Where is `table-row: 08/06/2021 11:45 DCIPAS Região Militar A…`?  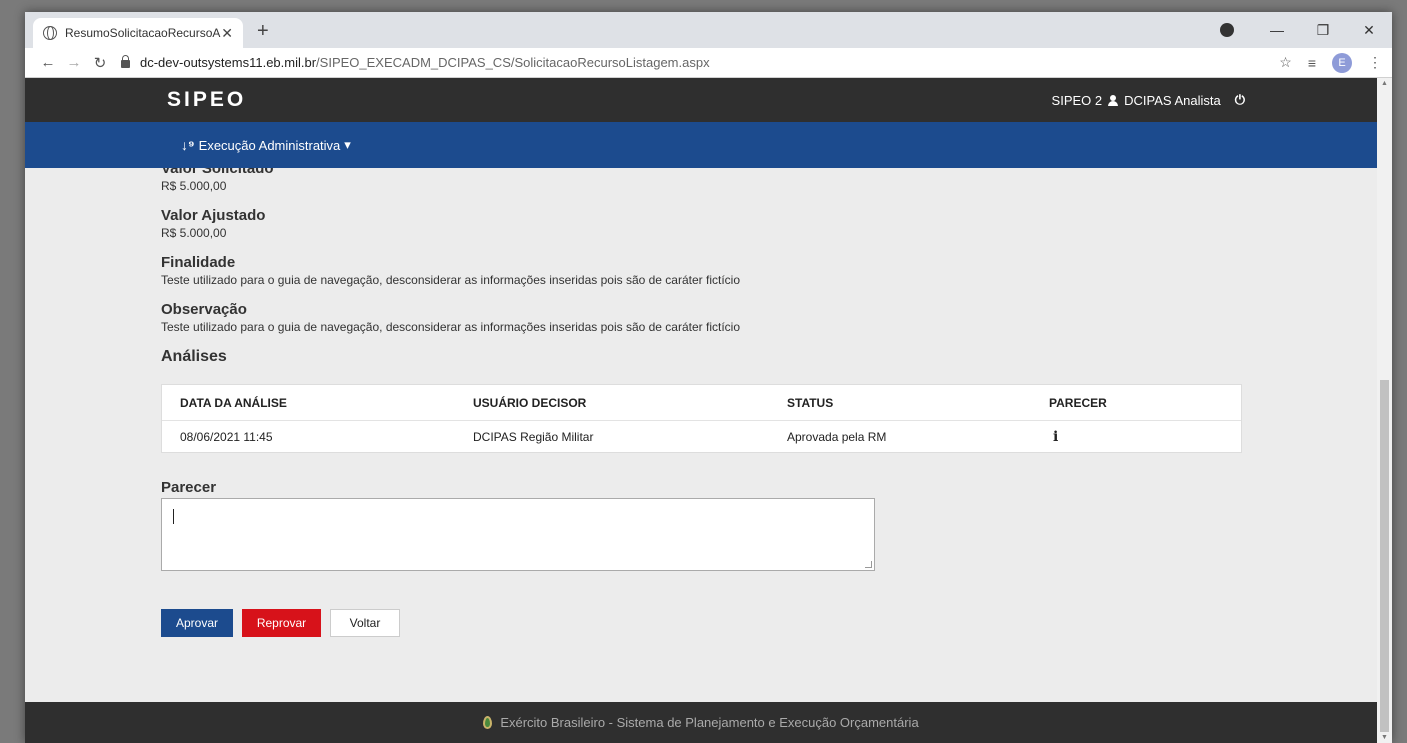
table-row: 08/06/2021 11:45 DCIPAS Região Militar A… is located at coordinates (701, 436).